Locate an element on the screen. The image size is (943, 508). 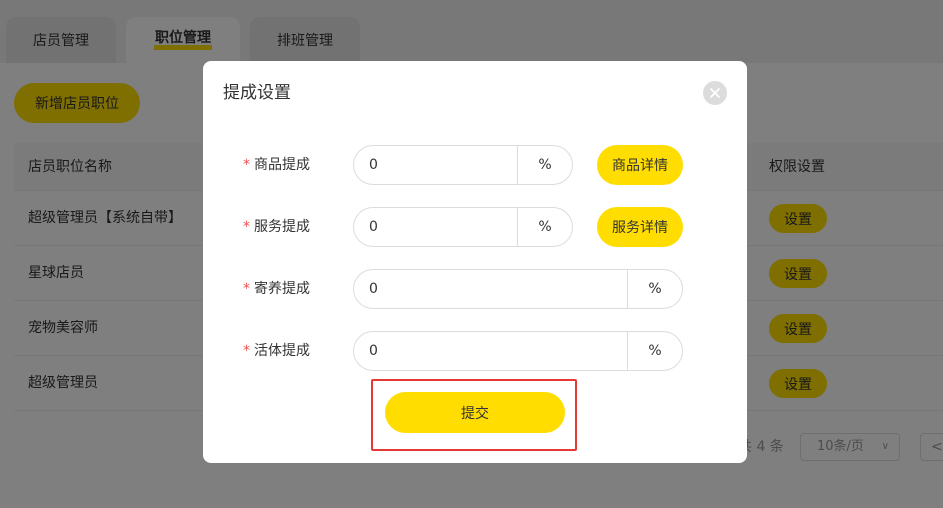
boarding-commission-input is located at coordinates (434, 289).